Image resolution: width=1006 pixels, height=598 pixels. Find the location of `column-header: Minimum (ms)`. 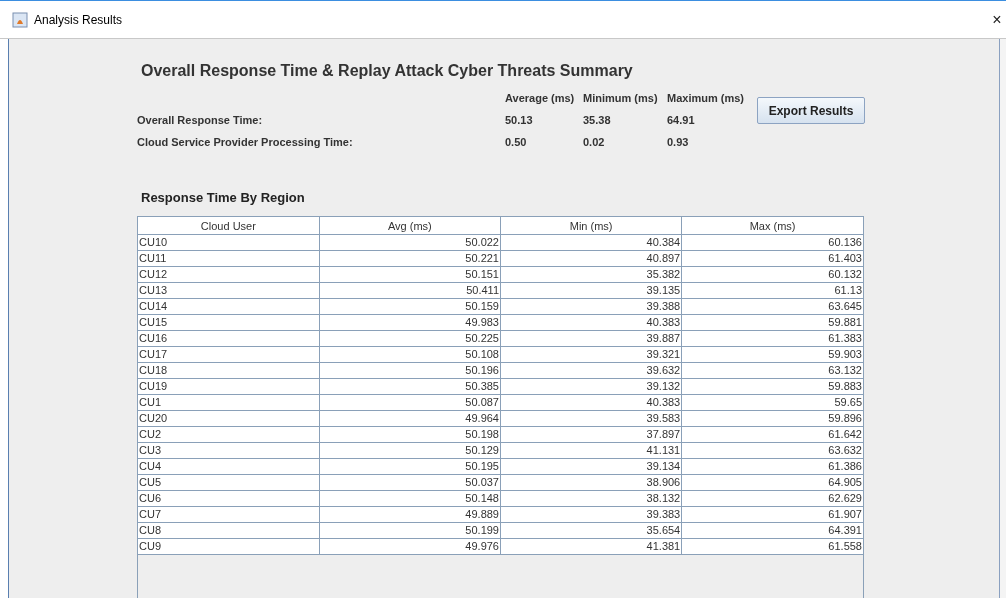

column-header: Minimum (ms) is located at coordinates (621, 98).